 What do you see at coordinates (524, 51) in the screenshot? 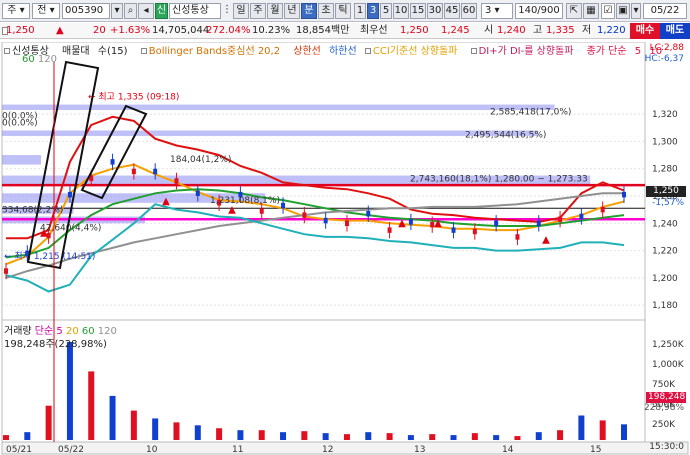
I see `legend-dmi: DI+가 DI-를 상향돌파` at bounding box center [524, 51].